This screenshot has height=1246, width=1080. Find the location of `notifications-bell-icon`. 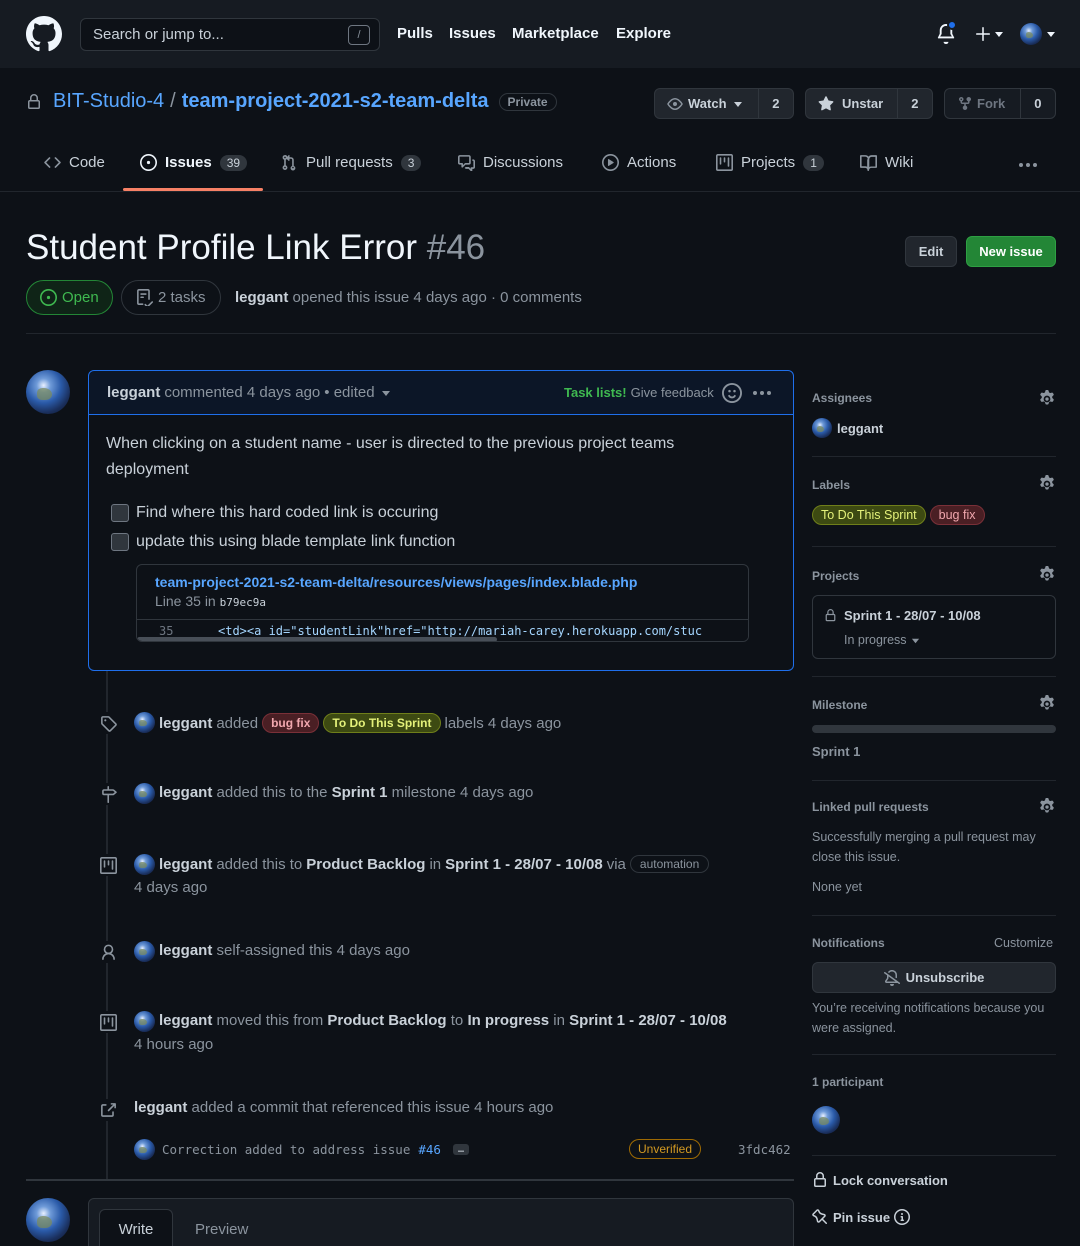

notifications-bell-icon is located at coordinates (946, 32).